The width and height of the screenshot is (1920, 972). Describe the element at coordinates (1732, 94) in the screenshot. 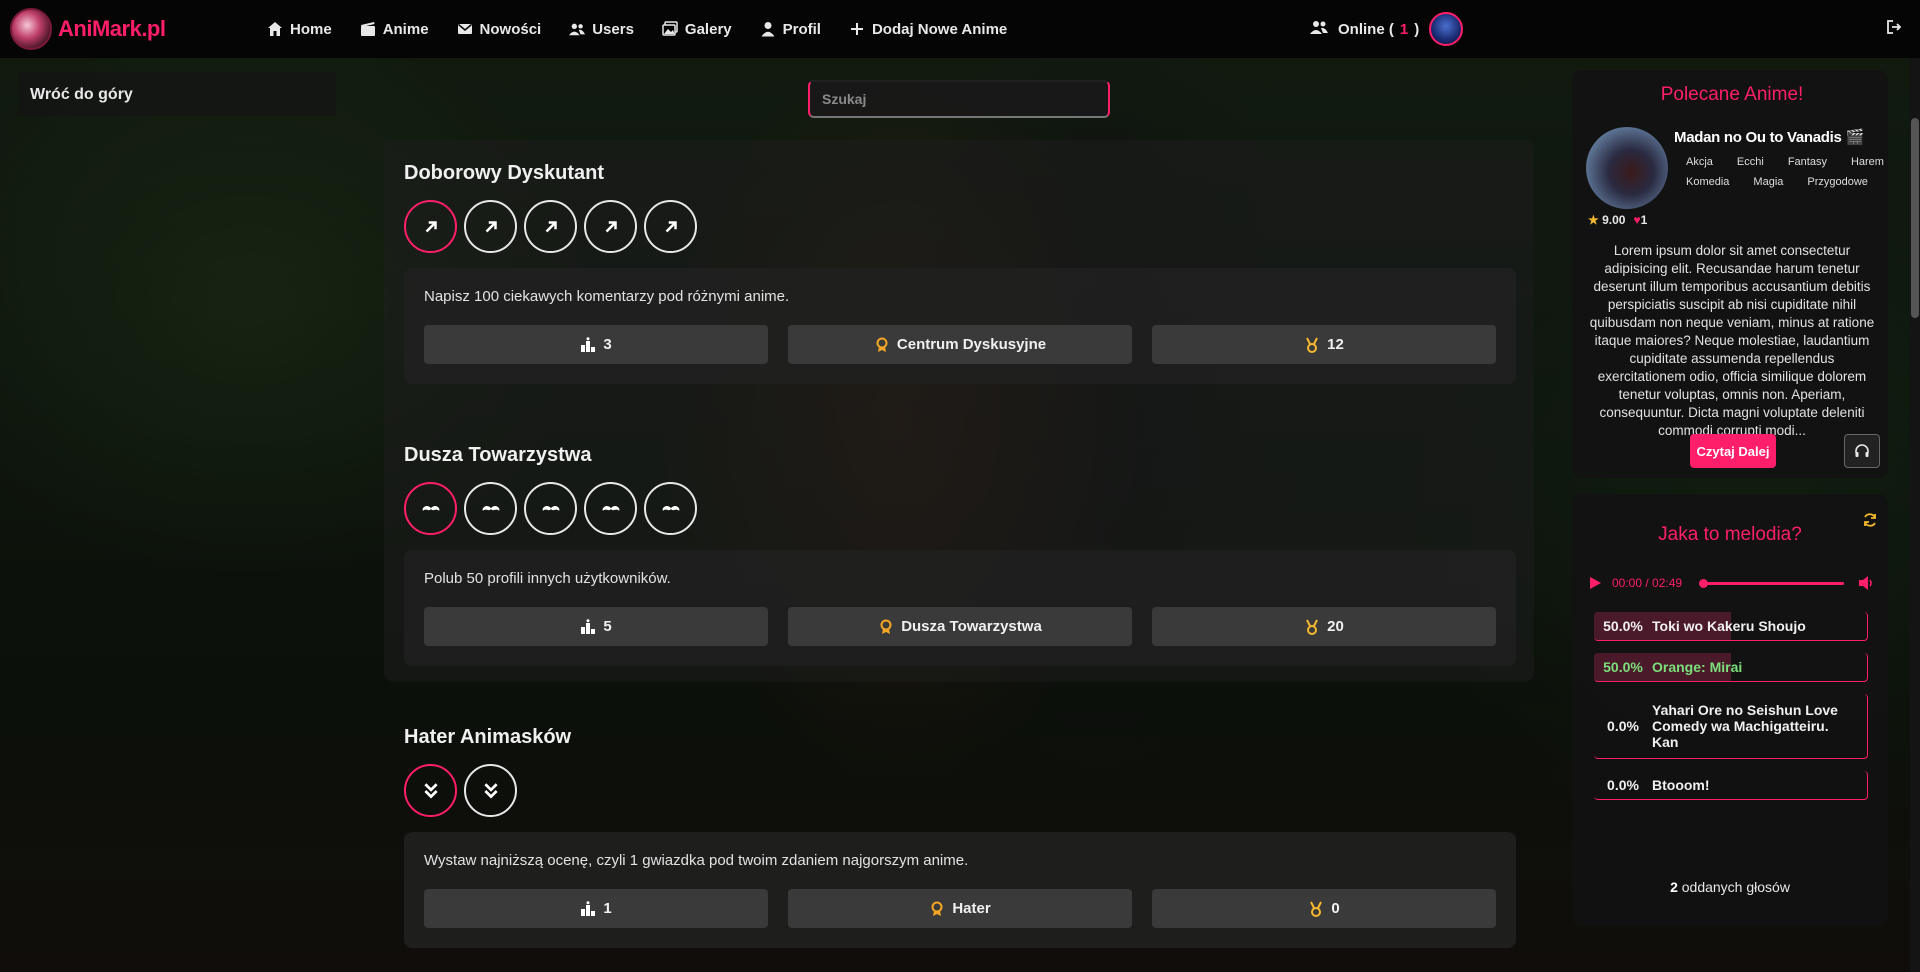

I see `recommended-title: Polecane Anime!` at that location.